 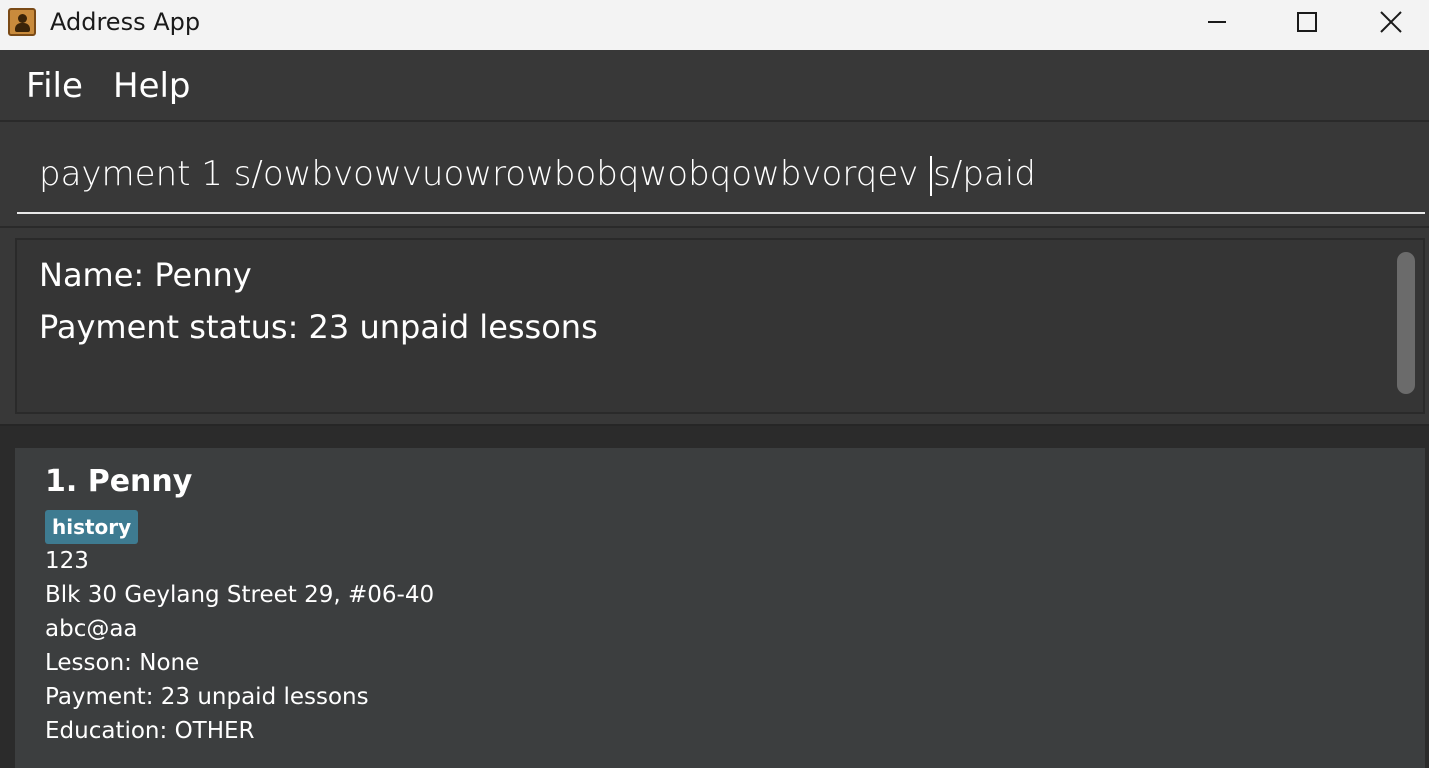 What do you see at coordinates (92, 527) in the screenshot?
I see `tag-badge: history` at bounding box center [92, 527].